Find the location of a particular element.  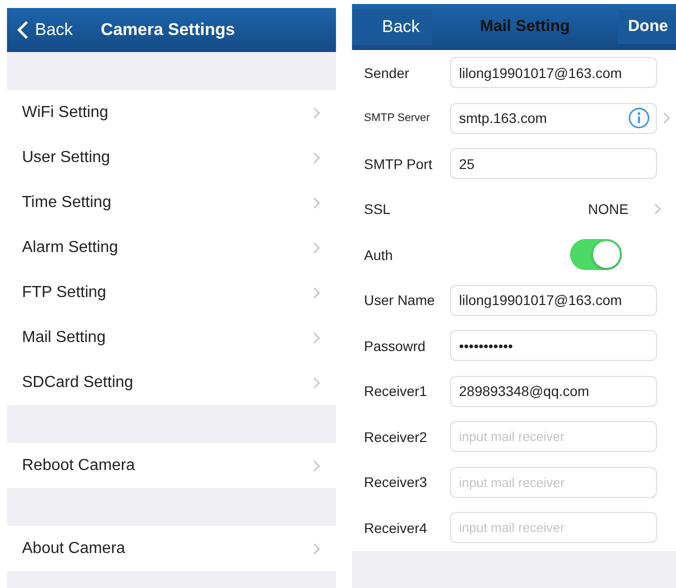

field-label: User Name is located at coordinates (400, 300).